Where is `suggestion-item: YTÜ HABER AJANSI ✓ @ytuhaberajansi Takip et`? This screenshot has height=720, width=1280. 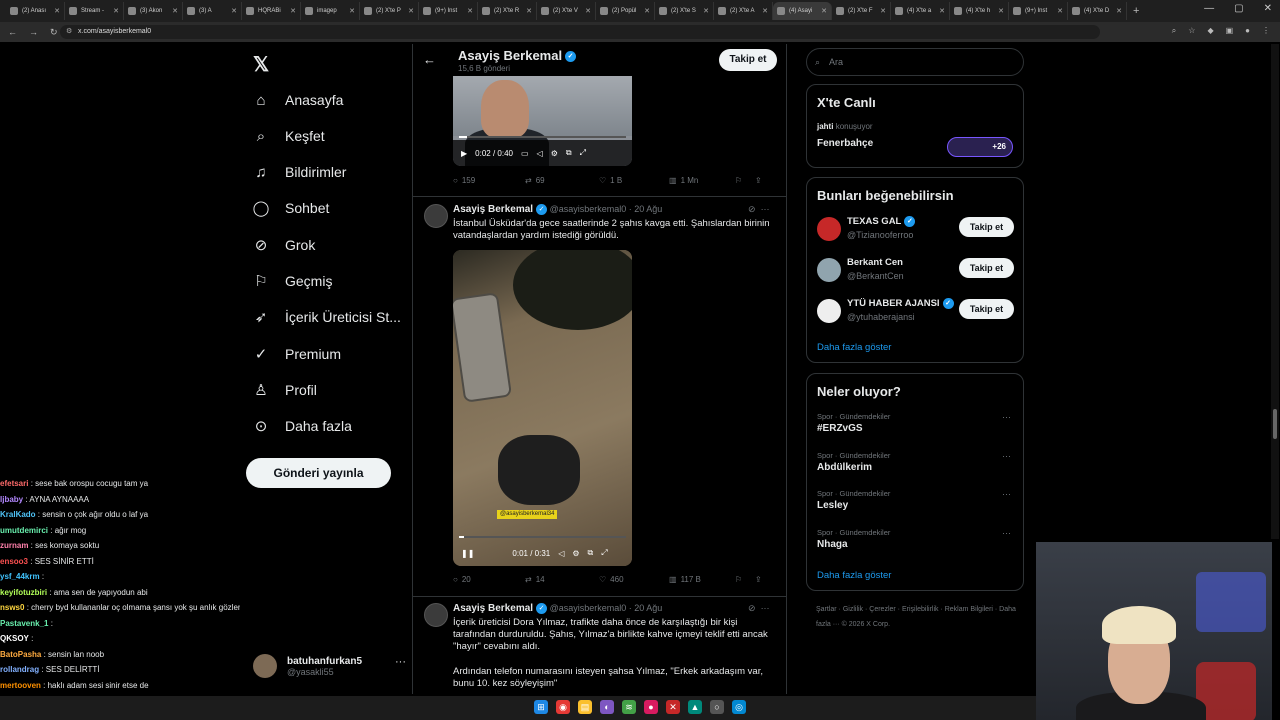
suggestion-item: YTÜ HABER AJANSI ✓ @ytuhaberajansi Takip et is located at coordinates (917, 312).